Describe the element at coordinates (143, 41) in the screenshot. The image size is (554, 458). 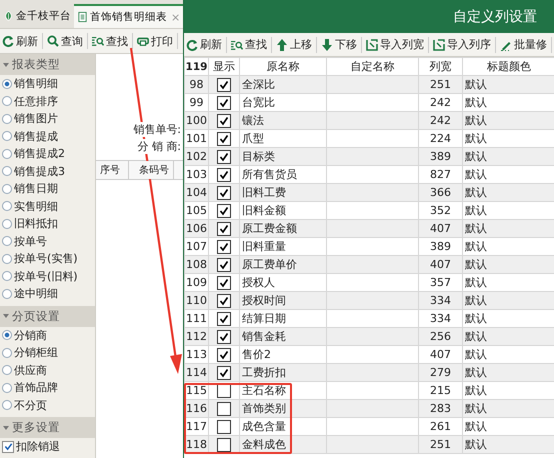
I see `printer-icon` at that location.